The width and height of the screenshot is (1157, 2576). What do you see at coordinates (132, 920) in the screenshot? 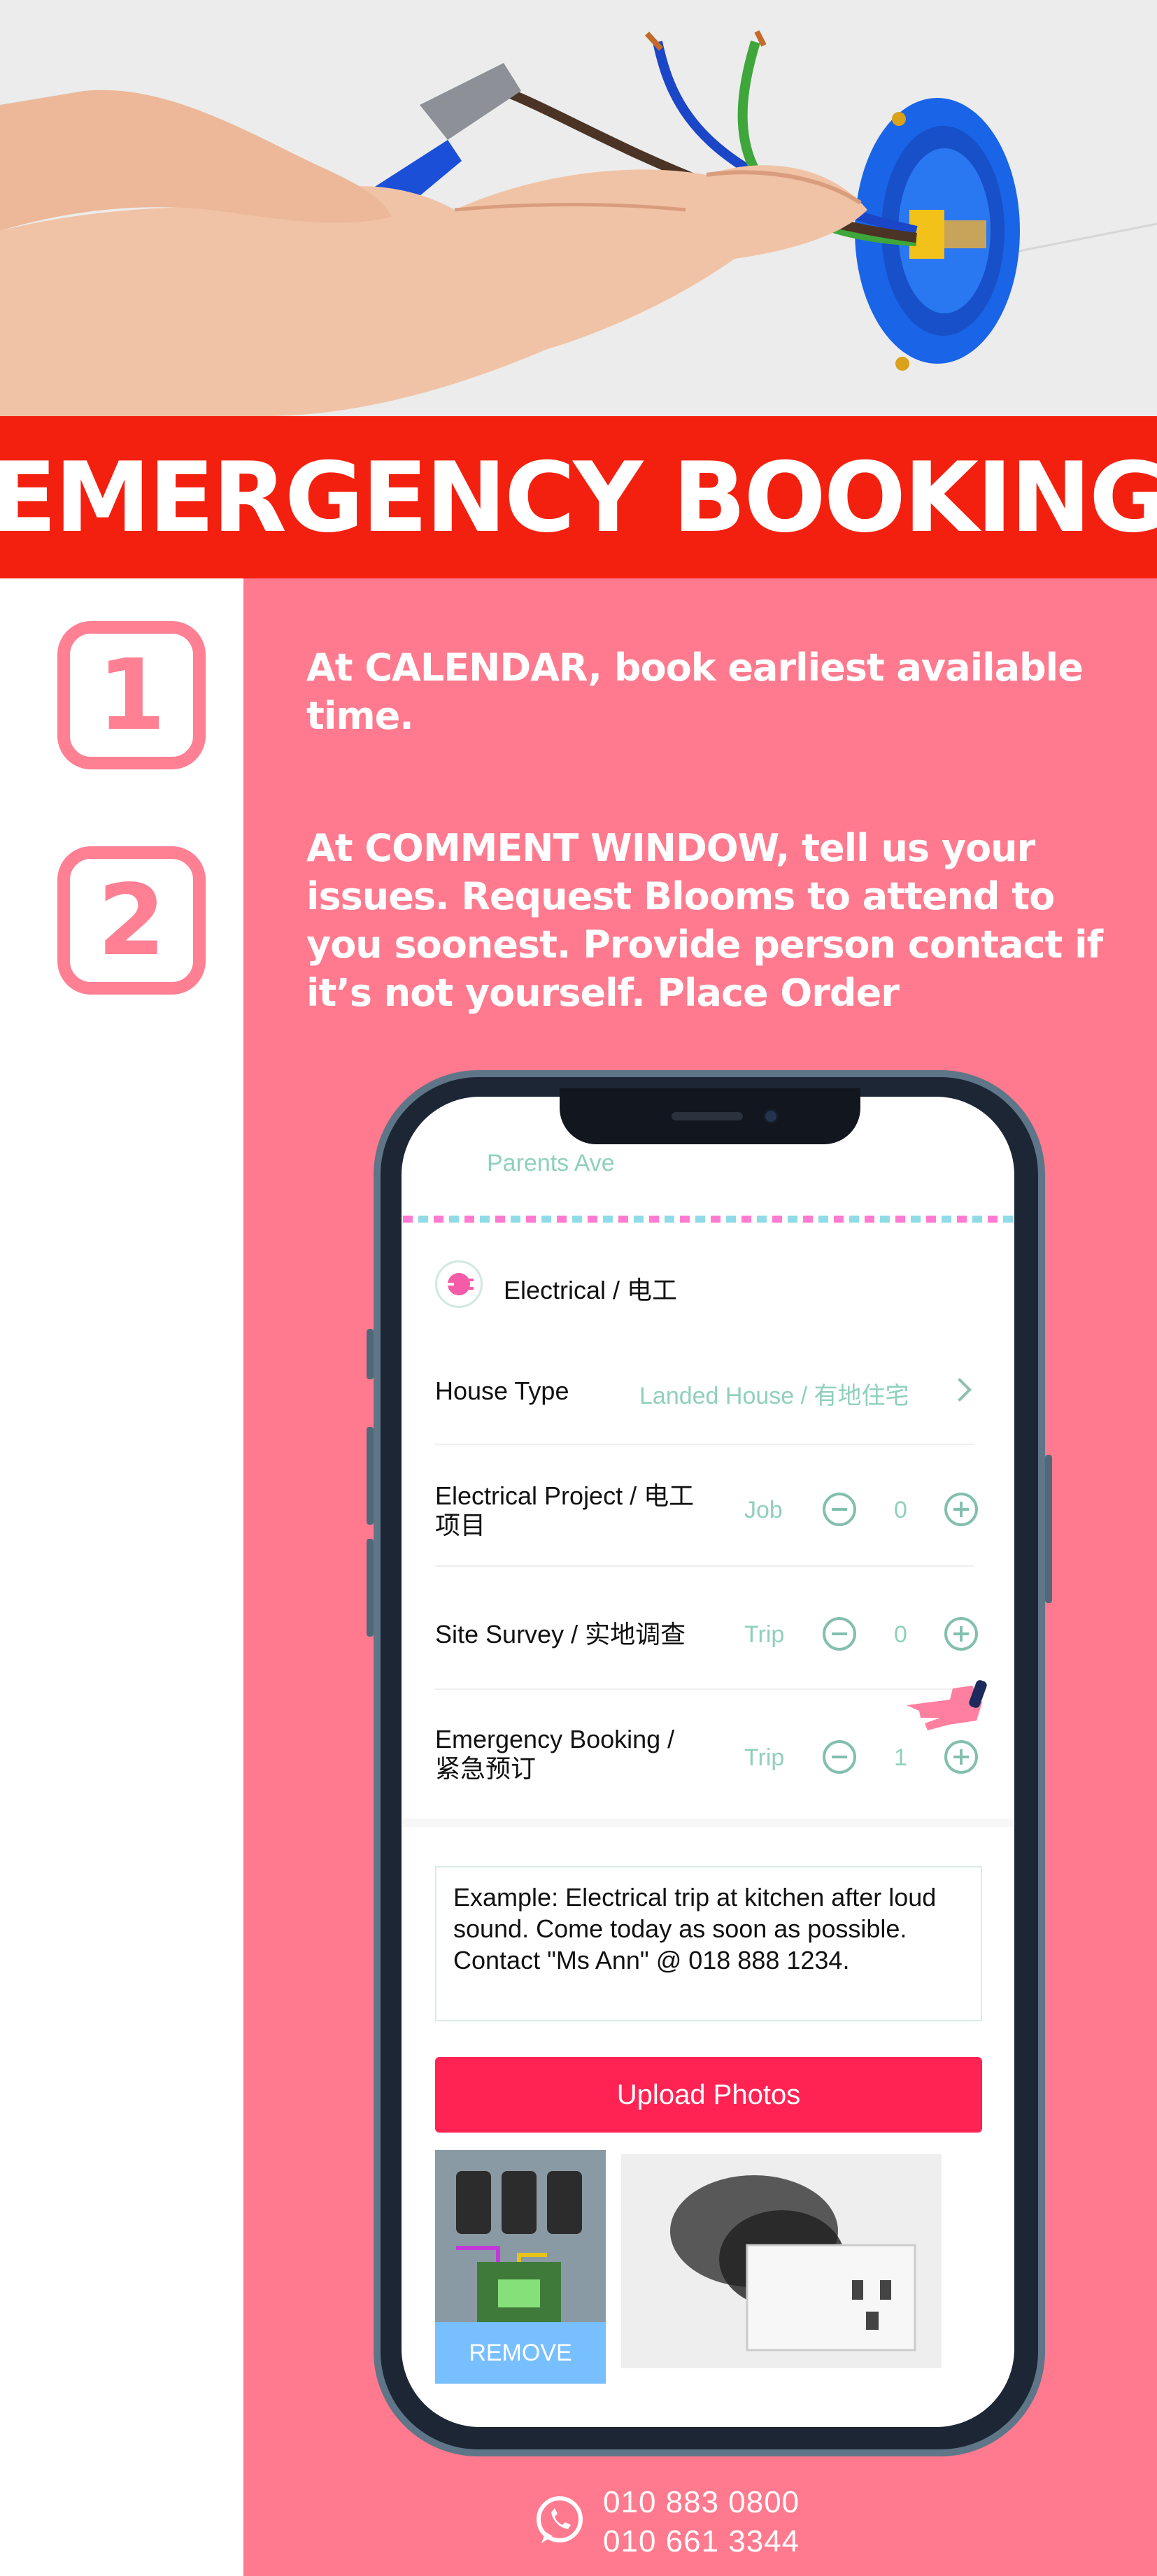
I see `step-2-badge: 2` at bounding box center [132, 920].